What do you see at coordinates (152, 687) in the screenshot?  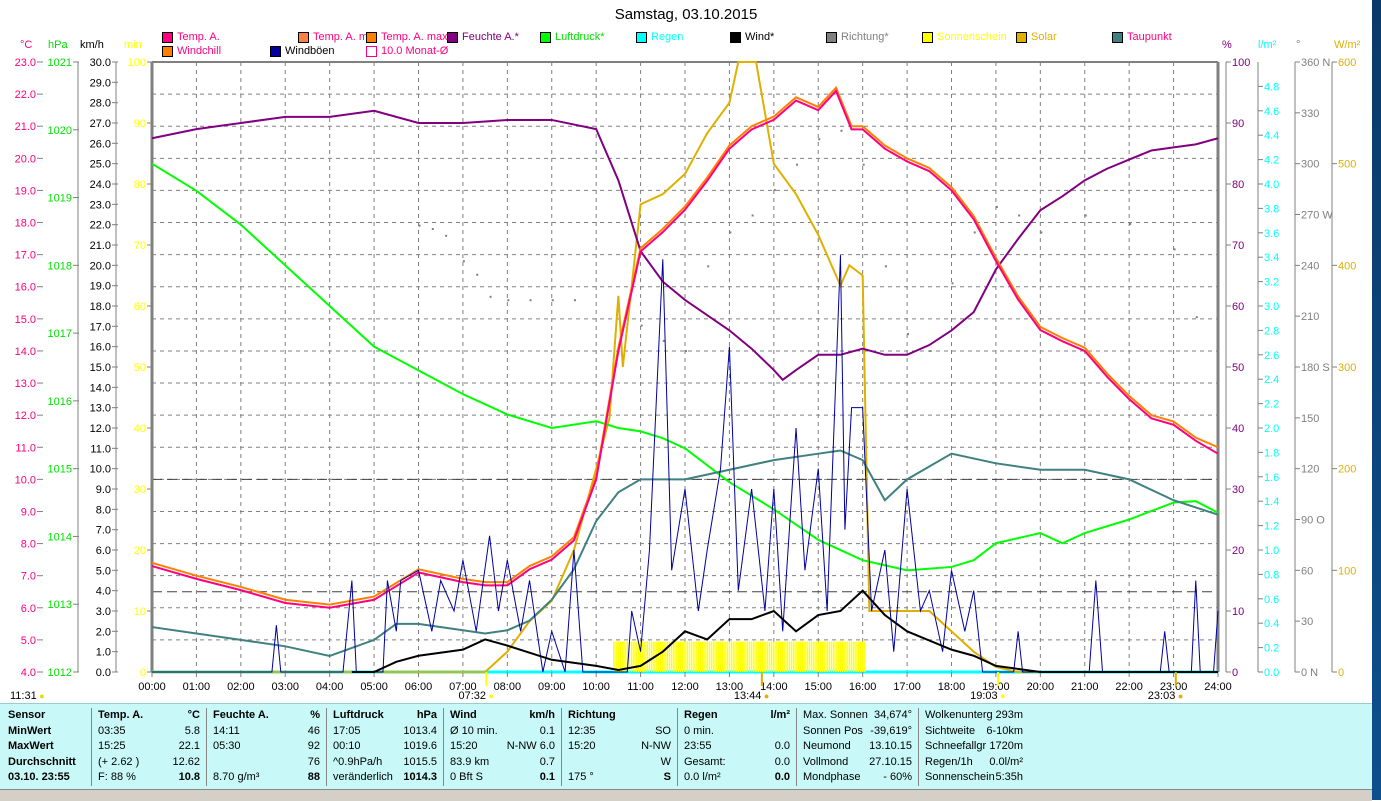 I see `x-tick-label: 00:00` at bounding box center [152, 687].